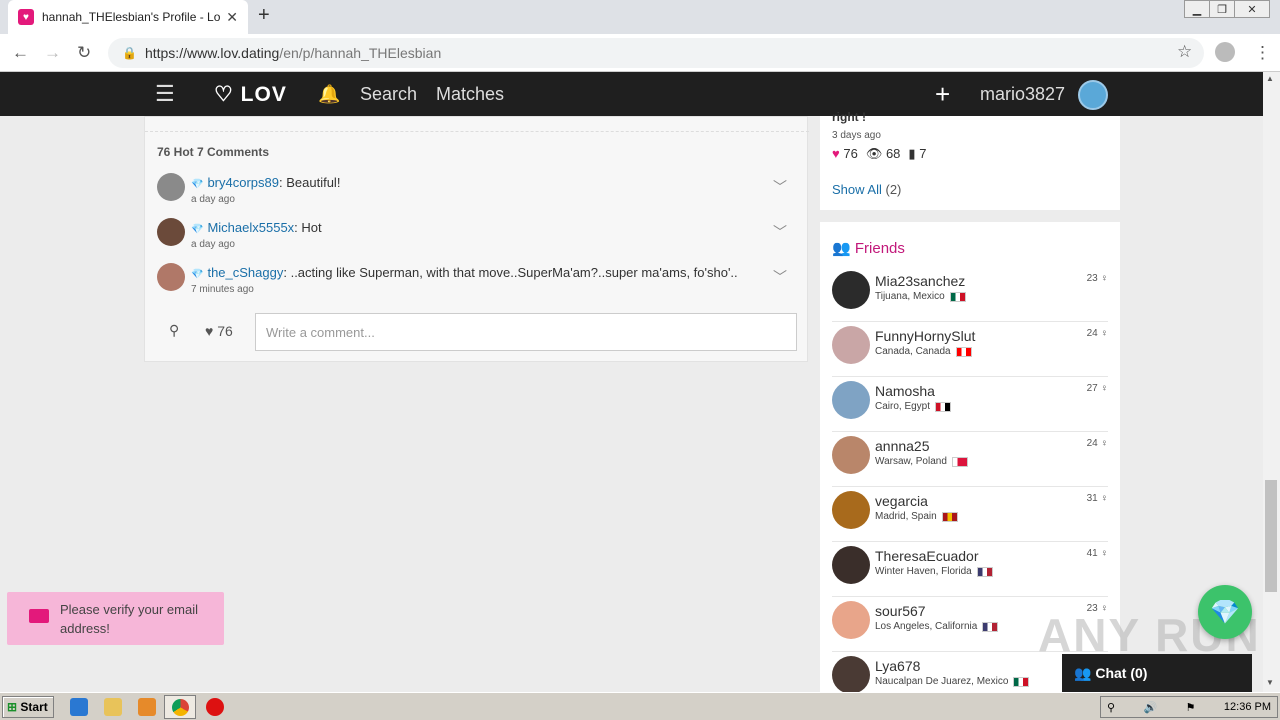 The width and height of the screenshot is (1280, 720). What do you see at coordinates (927, 556) in the screenshot?
I see `friend-name: TheresaEcuador` at bounding box center [927, 556].